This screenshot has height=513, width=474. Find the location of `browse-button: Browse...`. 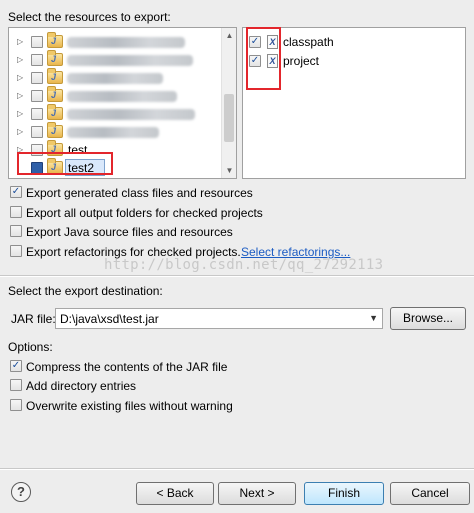

browse-button: Browse... is located at coordinates (428, 318).